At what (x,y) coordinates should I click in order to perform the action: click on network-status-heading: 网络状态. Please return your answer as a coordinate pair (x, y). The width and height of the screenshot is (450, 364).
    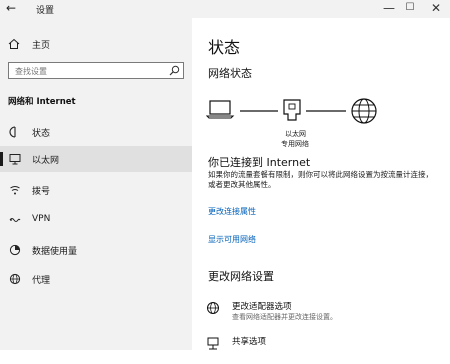
    Looking at the image, I should click on (230, 73).